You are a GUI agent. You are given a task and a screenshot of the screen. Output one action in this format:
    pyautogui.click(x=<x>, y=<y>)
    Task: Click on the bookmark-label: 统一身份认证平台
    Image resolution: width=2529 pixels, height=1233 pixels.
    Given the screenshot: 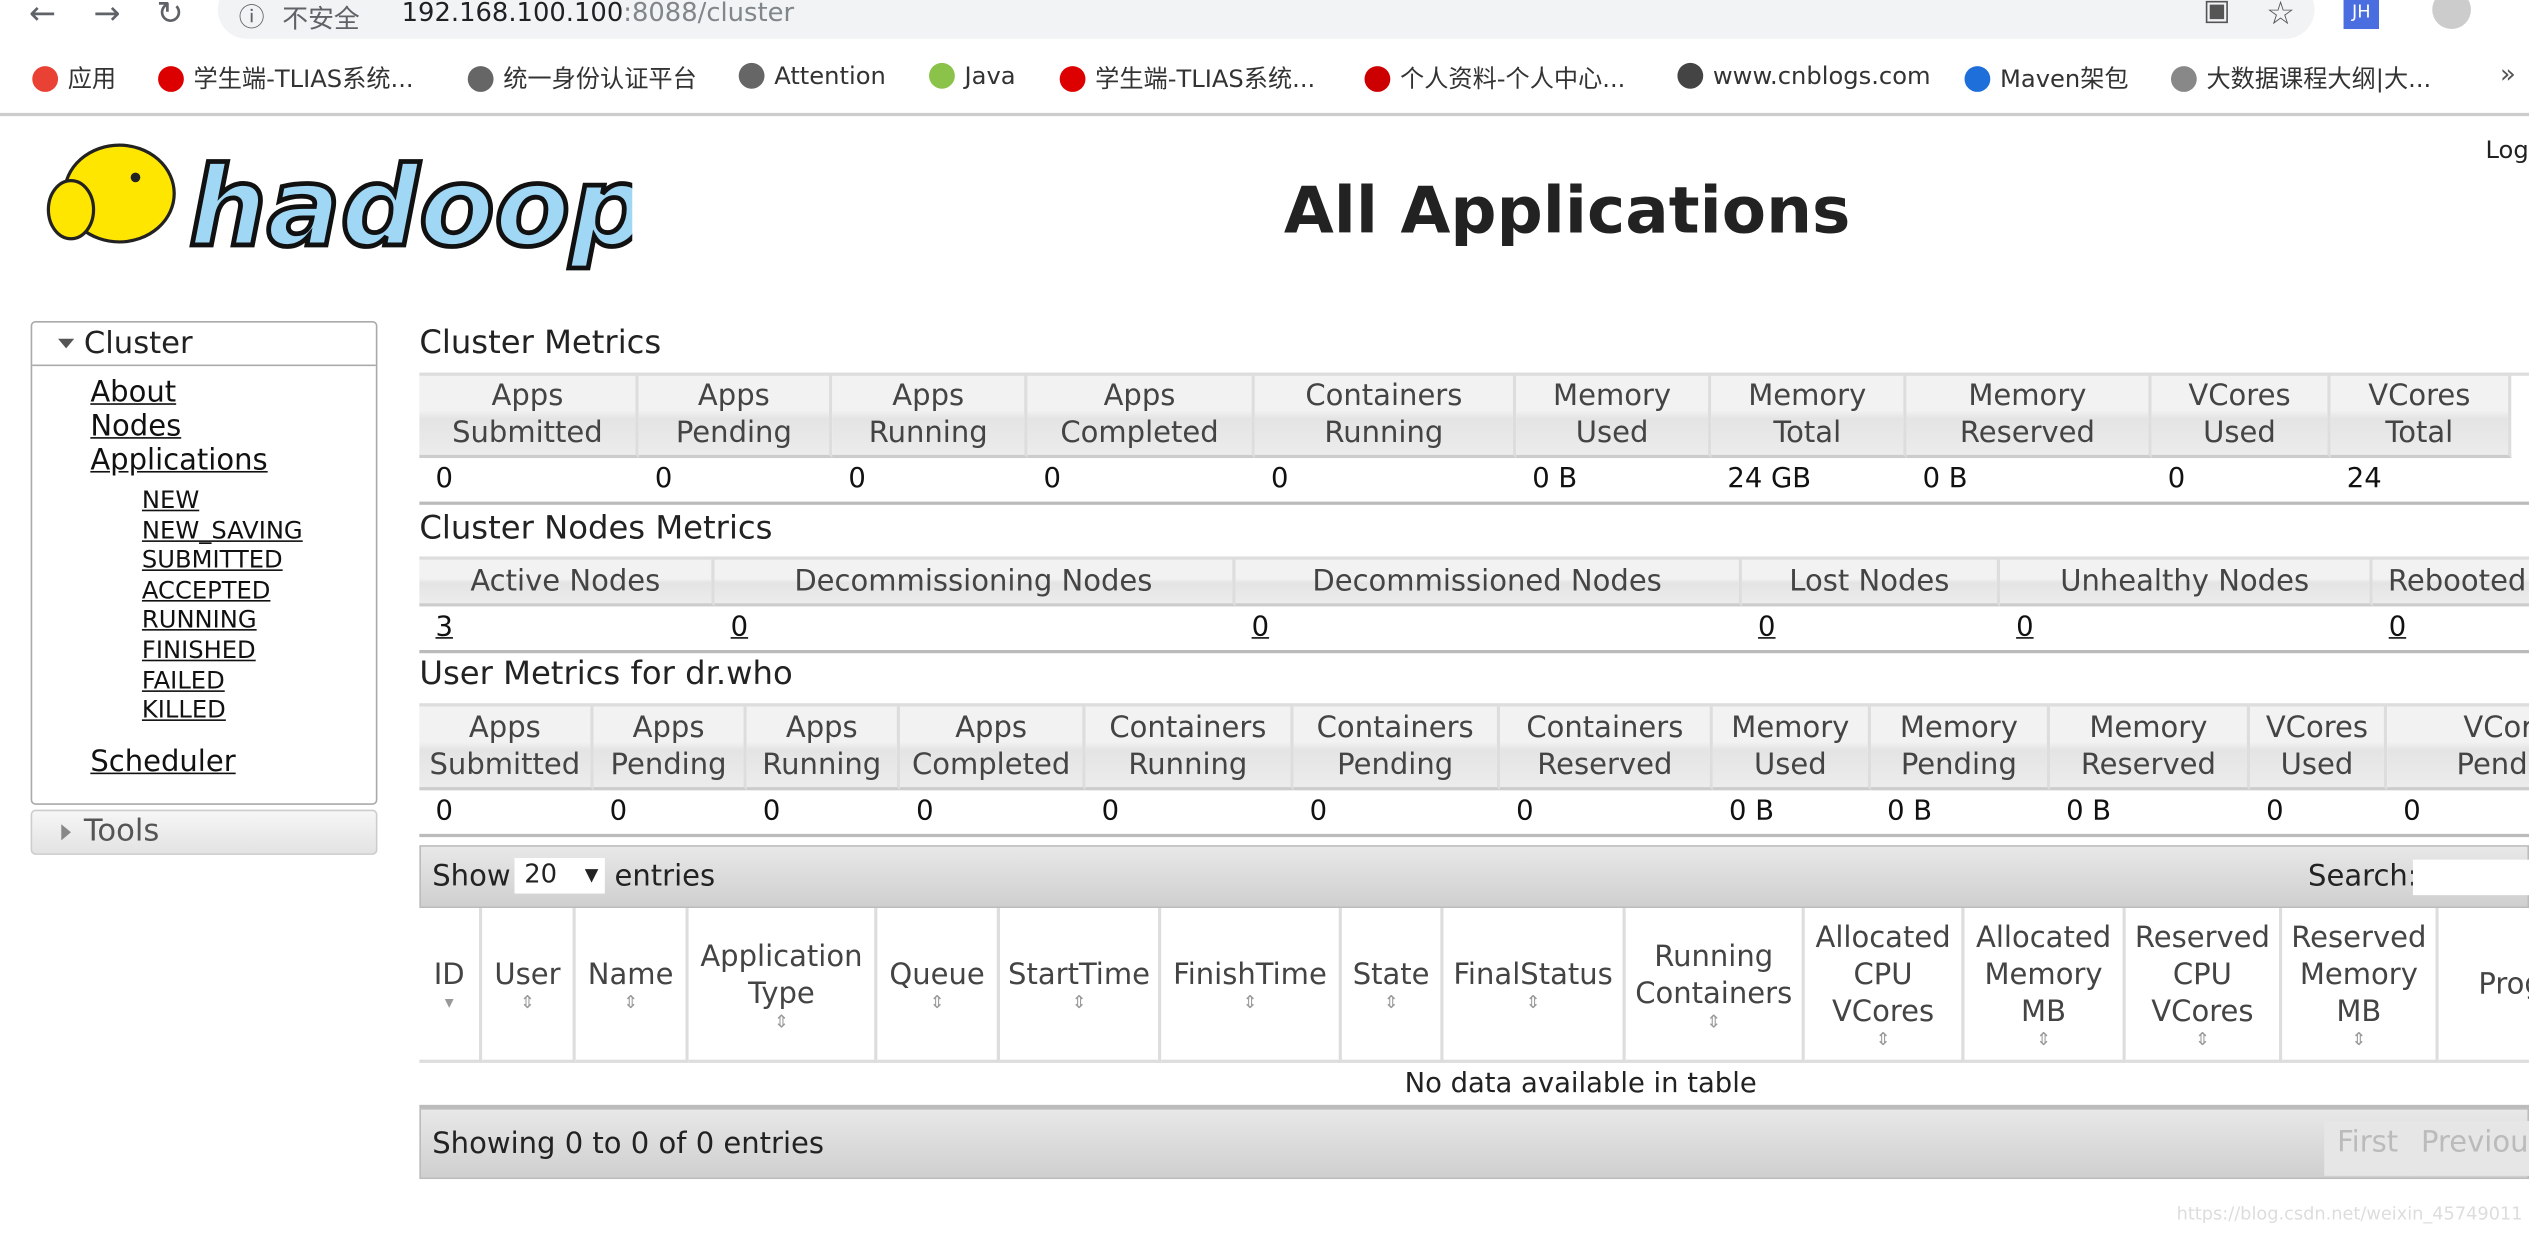 What is the action you would take?
    pyautogui.click(x=600, y=79)
    